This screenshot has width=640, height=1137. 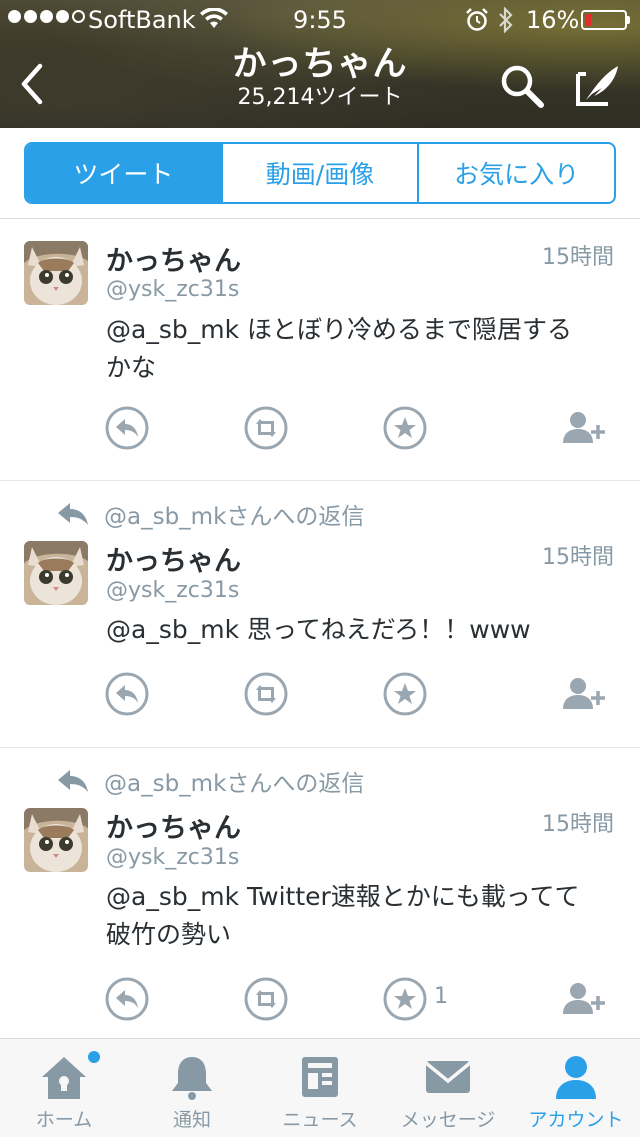 What do you see at coordinates (191, 1120) in the screenshot?
I see `tab-label: 通知` at bounding box center [191, 1120].